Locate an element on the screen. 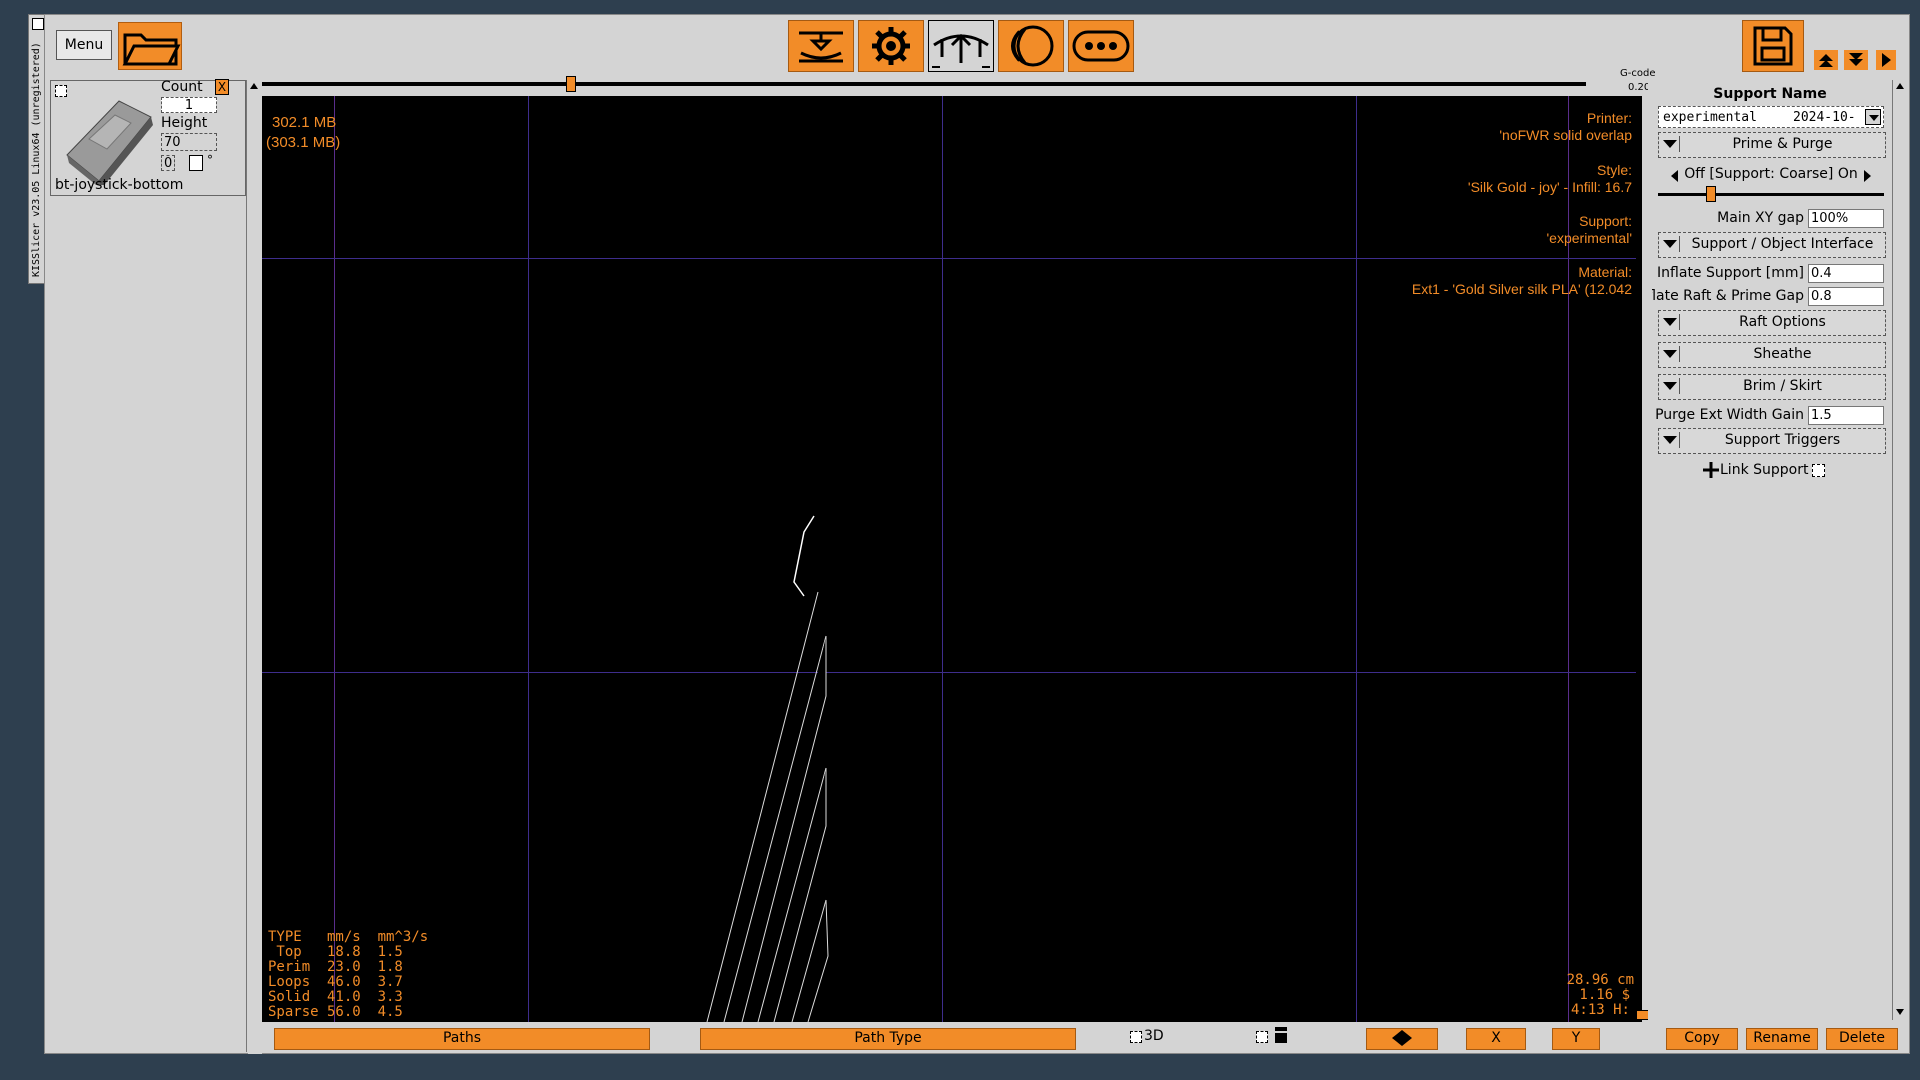 The image size is (1920, 1080). count-label: Count is located at coordinates (182, 87).